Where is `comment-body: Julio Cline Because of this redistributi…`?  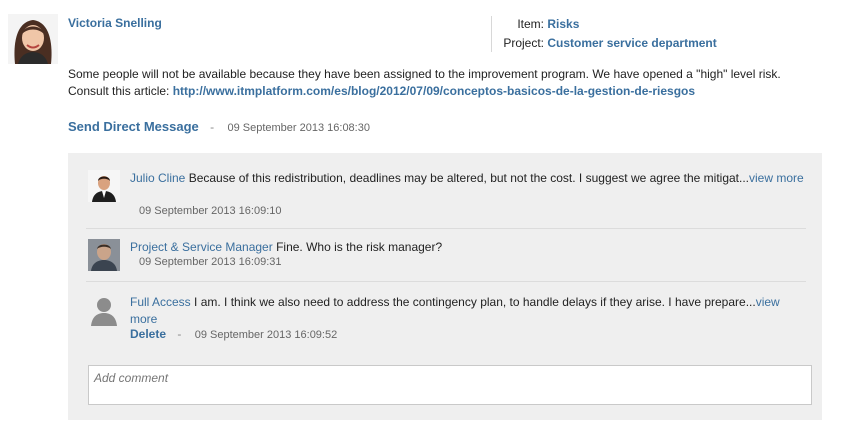
comment-body: Julio Cline Because of this redistributi… is located at coordinates (470, 178).